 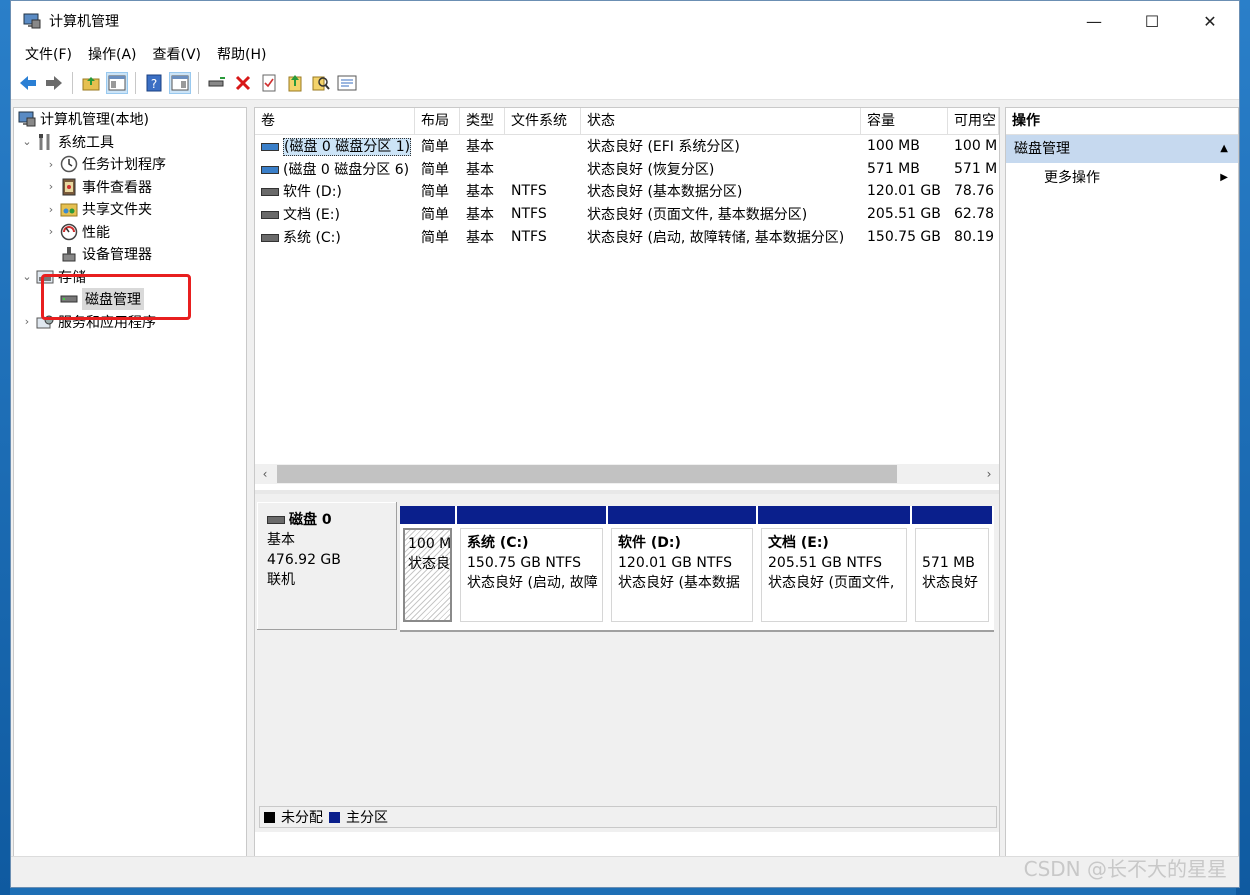 What do you see at coordinates (649, 543) in the screenshot?
I see `partition-title: 软件 (D:)` at bounding box center [649, 543].